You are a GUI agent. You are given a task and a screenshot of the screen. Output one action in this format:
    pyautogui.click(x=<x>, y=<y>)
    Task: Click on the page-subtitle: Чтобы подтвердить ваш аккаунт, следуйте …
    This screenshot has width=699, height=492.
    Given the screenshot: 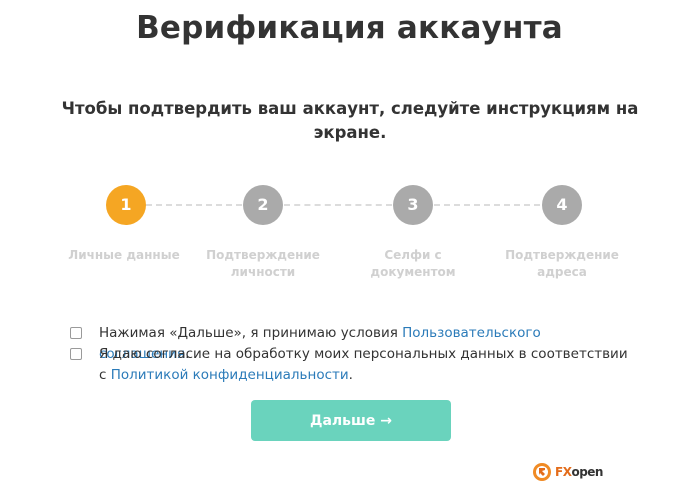 What is the action you would take?
    pyautogui.click(x=350, y=120)
    